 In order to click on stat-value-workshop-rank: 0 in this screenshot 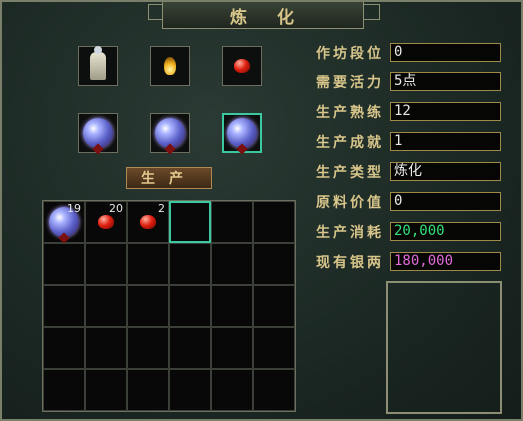, I will do `click(445, 52)`.